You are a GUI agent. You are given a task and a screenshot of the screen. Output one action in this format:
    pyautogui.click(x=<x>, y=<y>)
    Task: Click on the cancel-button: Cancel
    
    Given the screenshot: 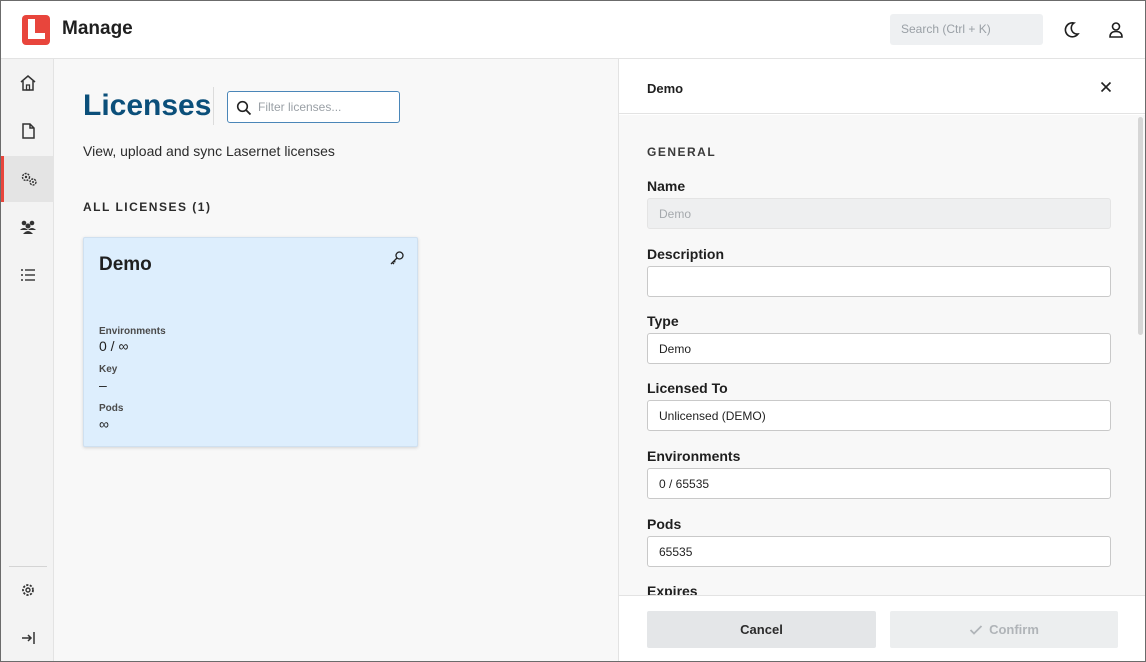 What is the action you would take?
    pyautogui.click(x=761, y=629)
    